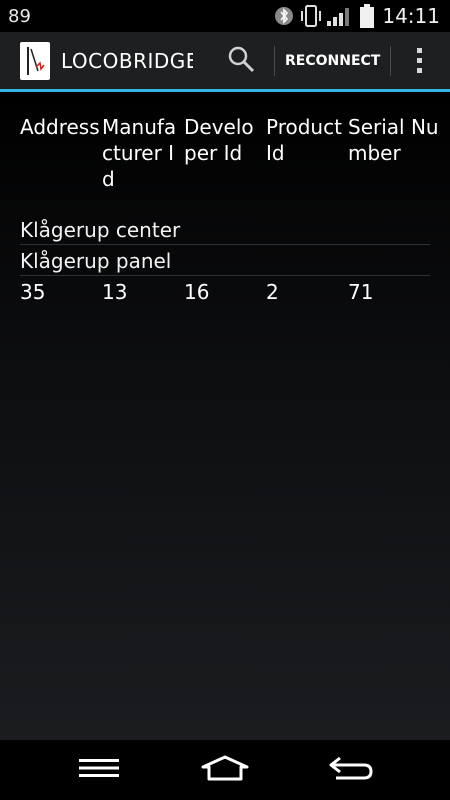 The height and width of the screenshot is (800, 450). I want to click on back-button, so click(351, 770).